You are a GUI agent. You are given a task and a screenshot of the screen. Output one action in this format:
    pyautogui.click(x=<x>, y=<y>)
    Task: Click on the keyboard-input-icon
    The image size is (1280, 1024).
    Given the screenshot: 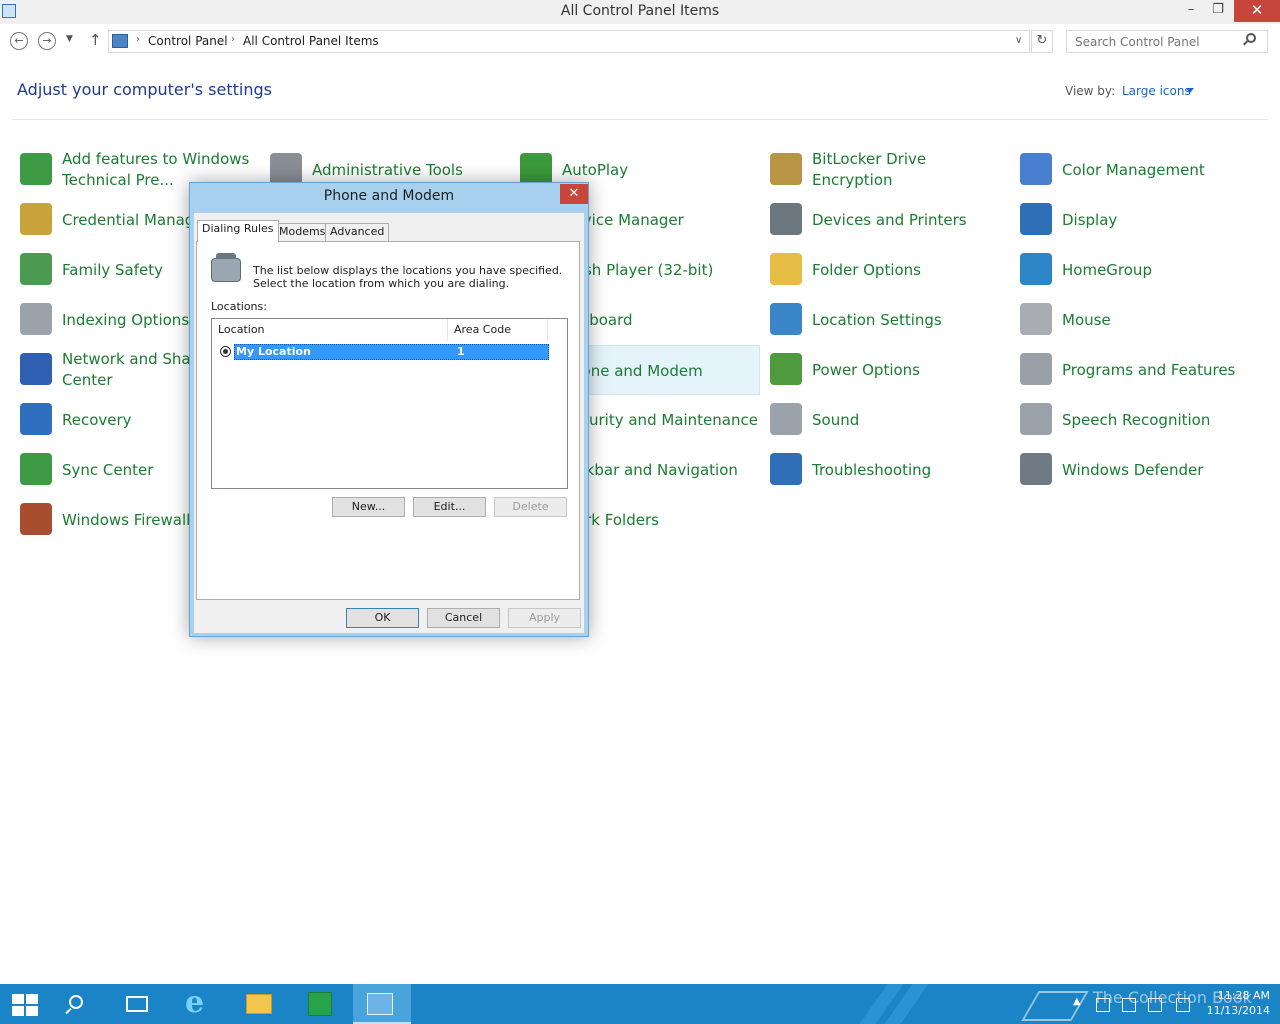 What is the action you would take?
    pyautogui.click(x=1183, y=1005)
    